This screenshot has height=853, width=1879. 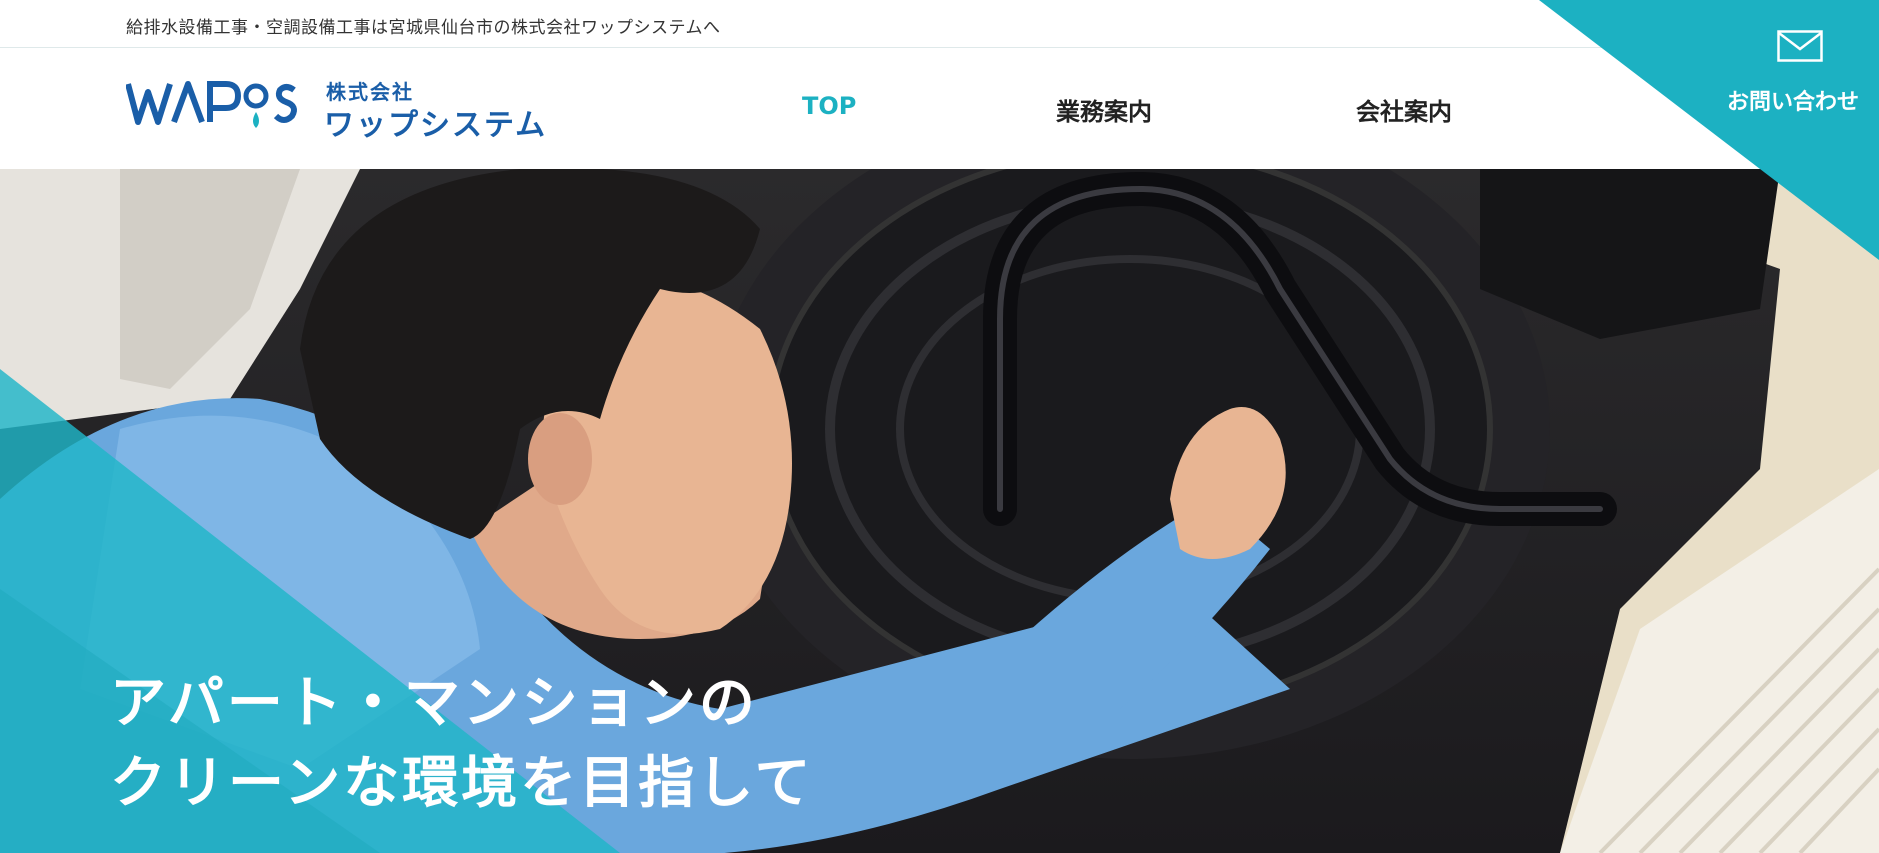 I want to click on nav-item-services: 業務案内, so click(x=1104, y=109).